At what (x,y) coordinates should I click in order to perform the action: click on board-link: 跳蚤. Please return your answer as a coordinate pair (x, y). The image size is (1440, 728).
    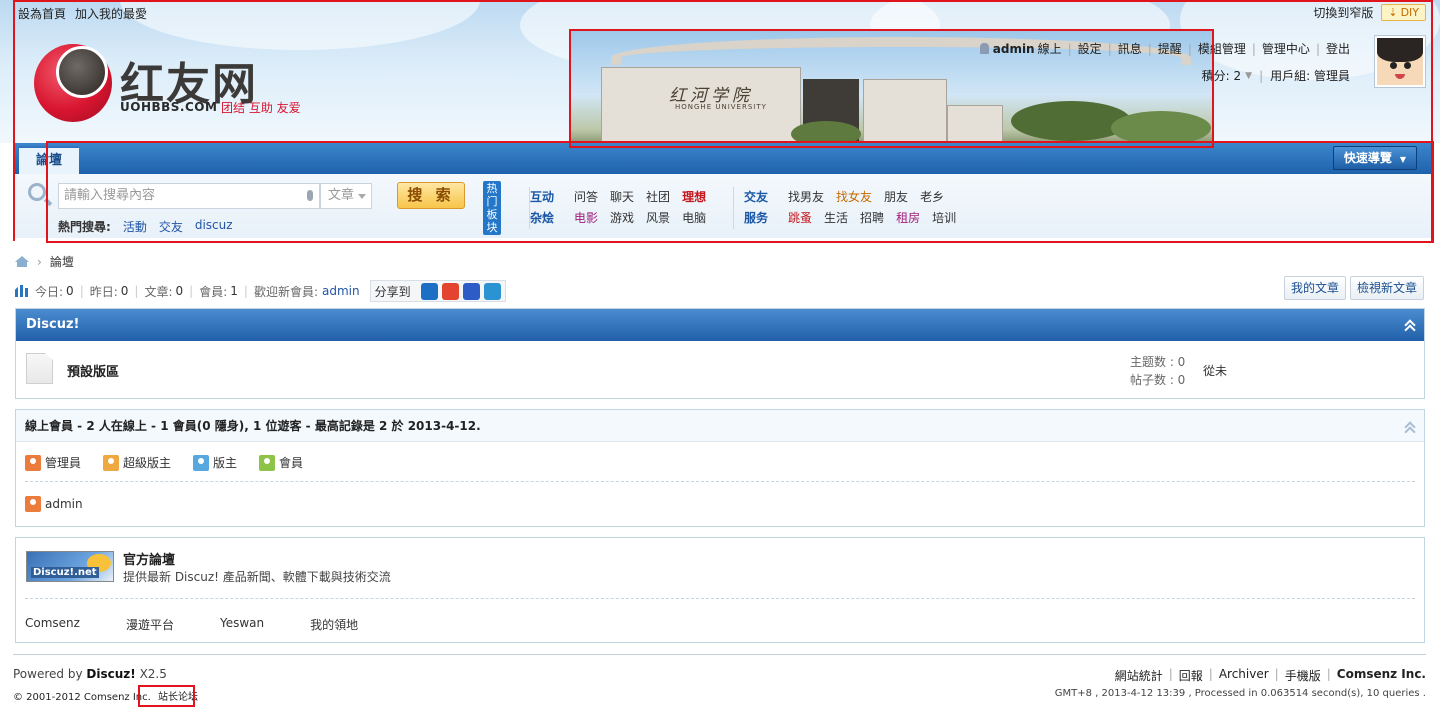
    Looking at the image, I should click on (800, 218).